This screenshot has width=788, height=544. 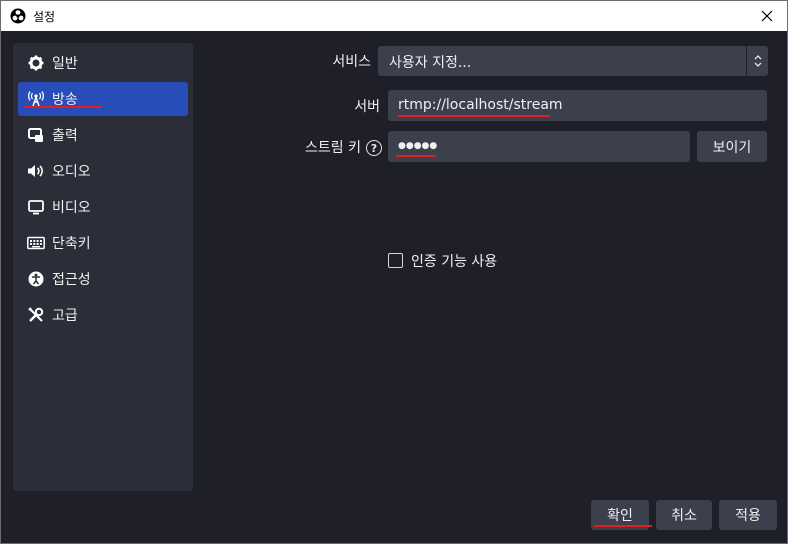 What do you see at coordinates (351, 62) in the screenshot?
I see `service-label: 서비스` at bounding box center [351, 62].